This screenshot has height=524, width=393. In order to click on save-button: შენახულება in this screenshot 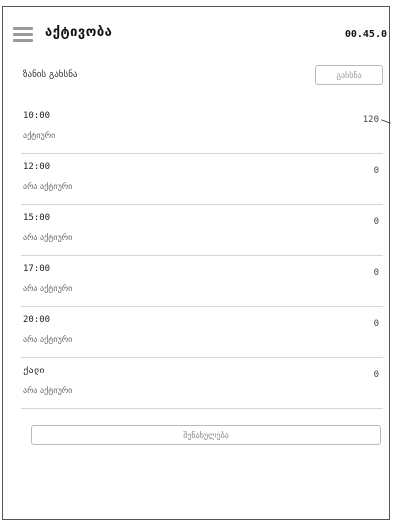, I will do `click(206, 435)`.